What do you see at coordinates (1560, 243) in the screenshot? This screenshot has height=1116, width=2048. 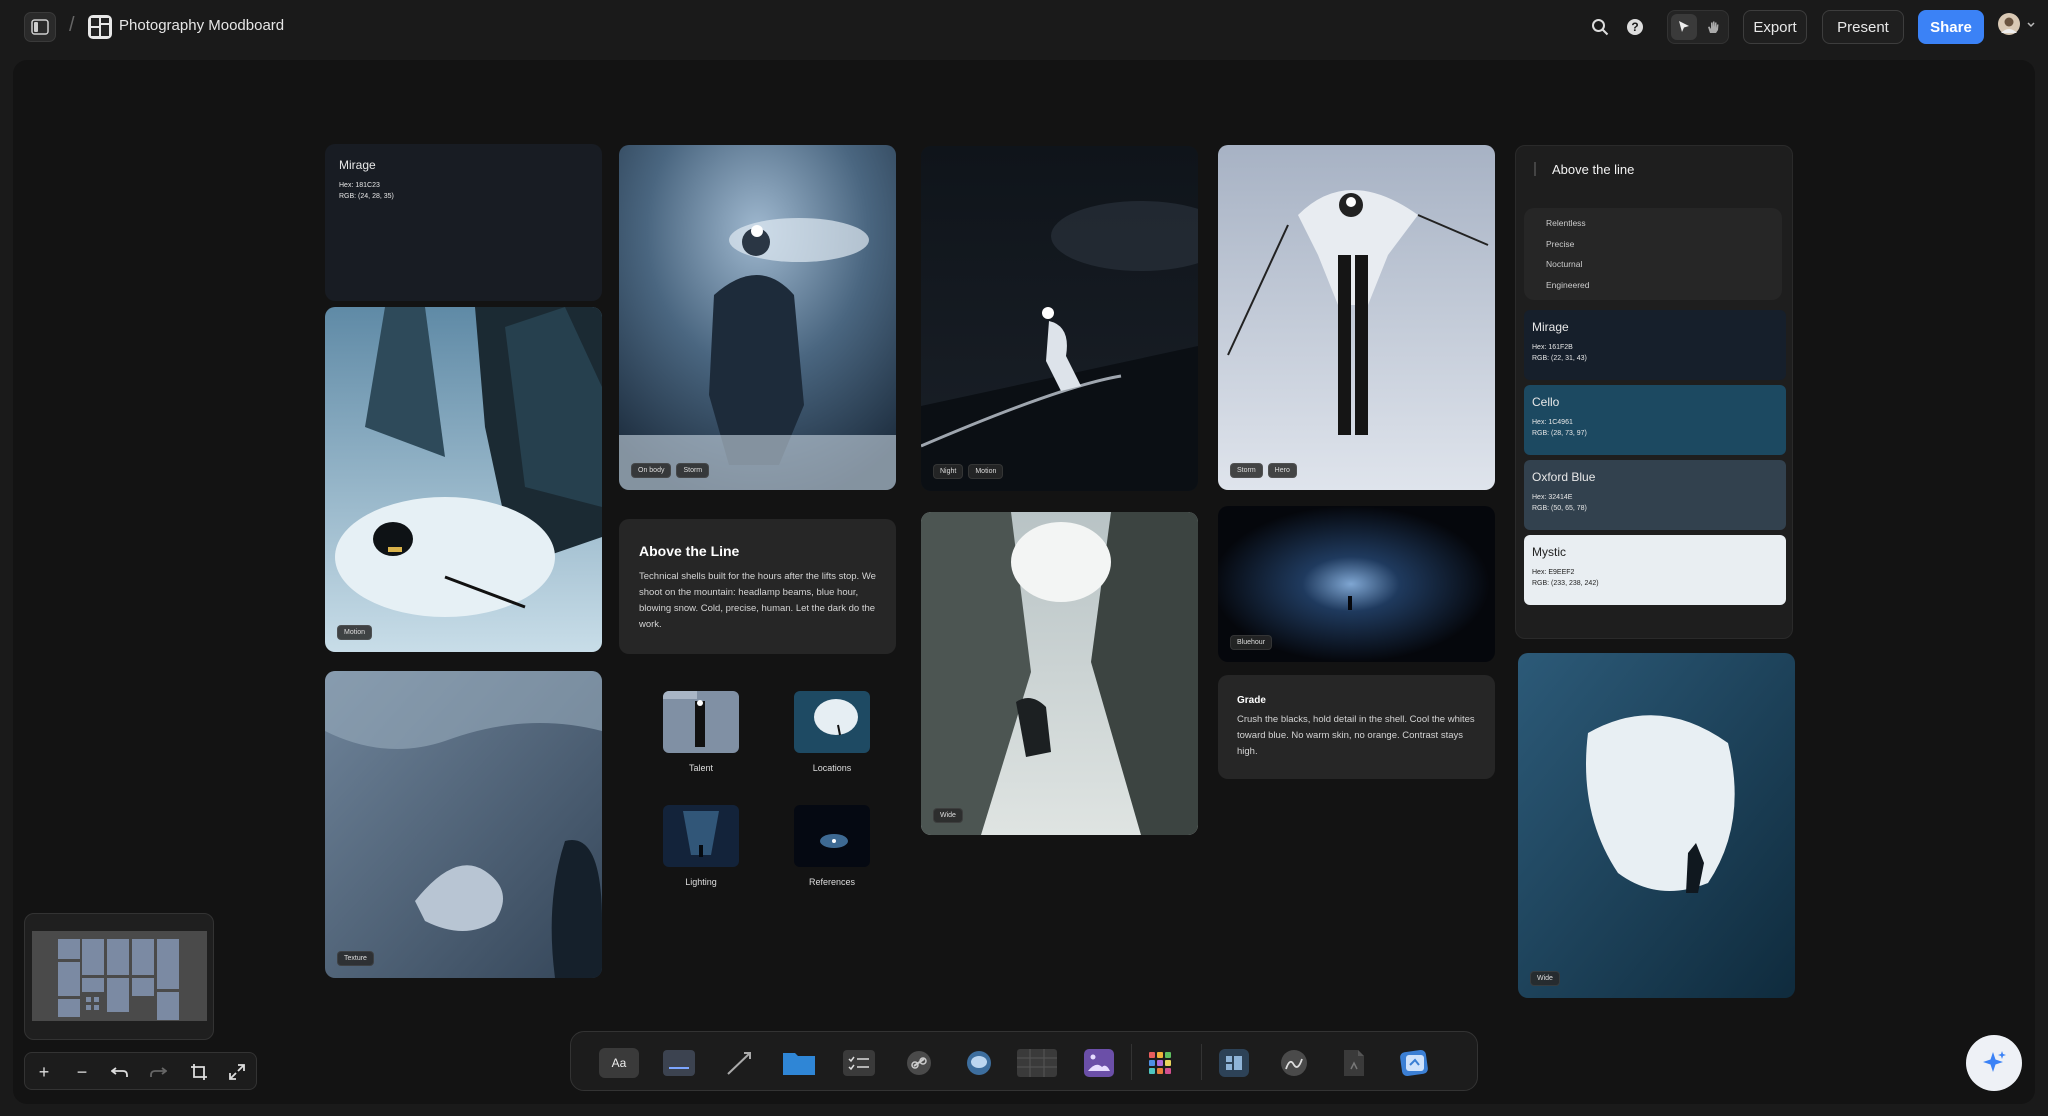 I see `keyword: Precise` at bounding box center [1560, 243].